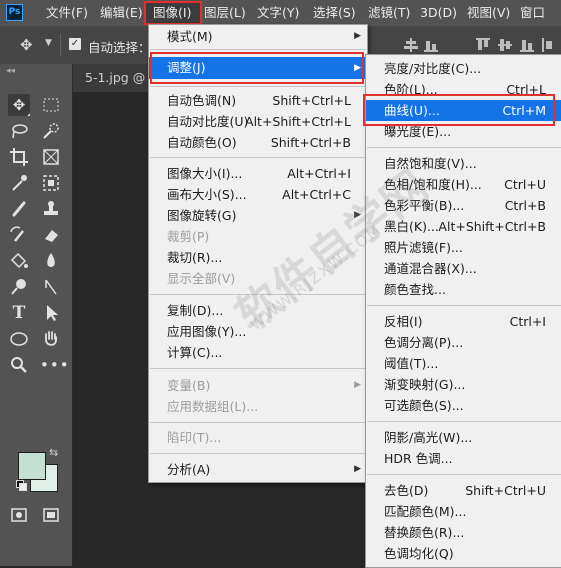 The width and height of the screenshot is (561, 568). I want to click on photoshop-logo: Ps, so click(14, 12).